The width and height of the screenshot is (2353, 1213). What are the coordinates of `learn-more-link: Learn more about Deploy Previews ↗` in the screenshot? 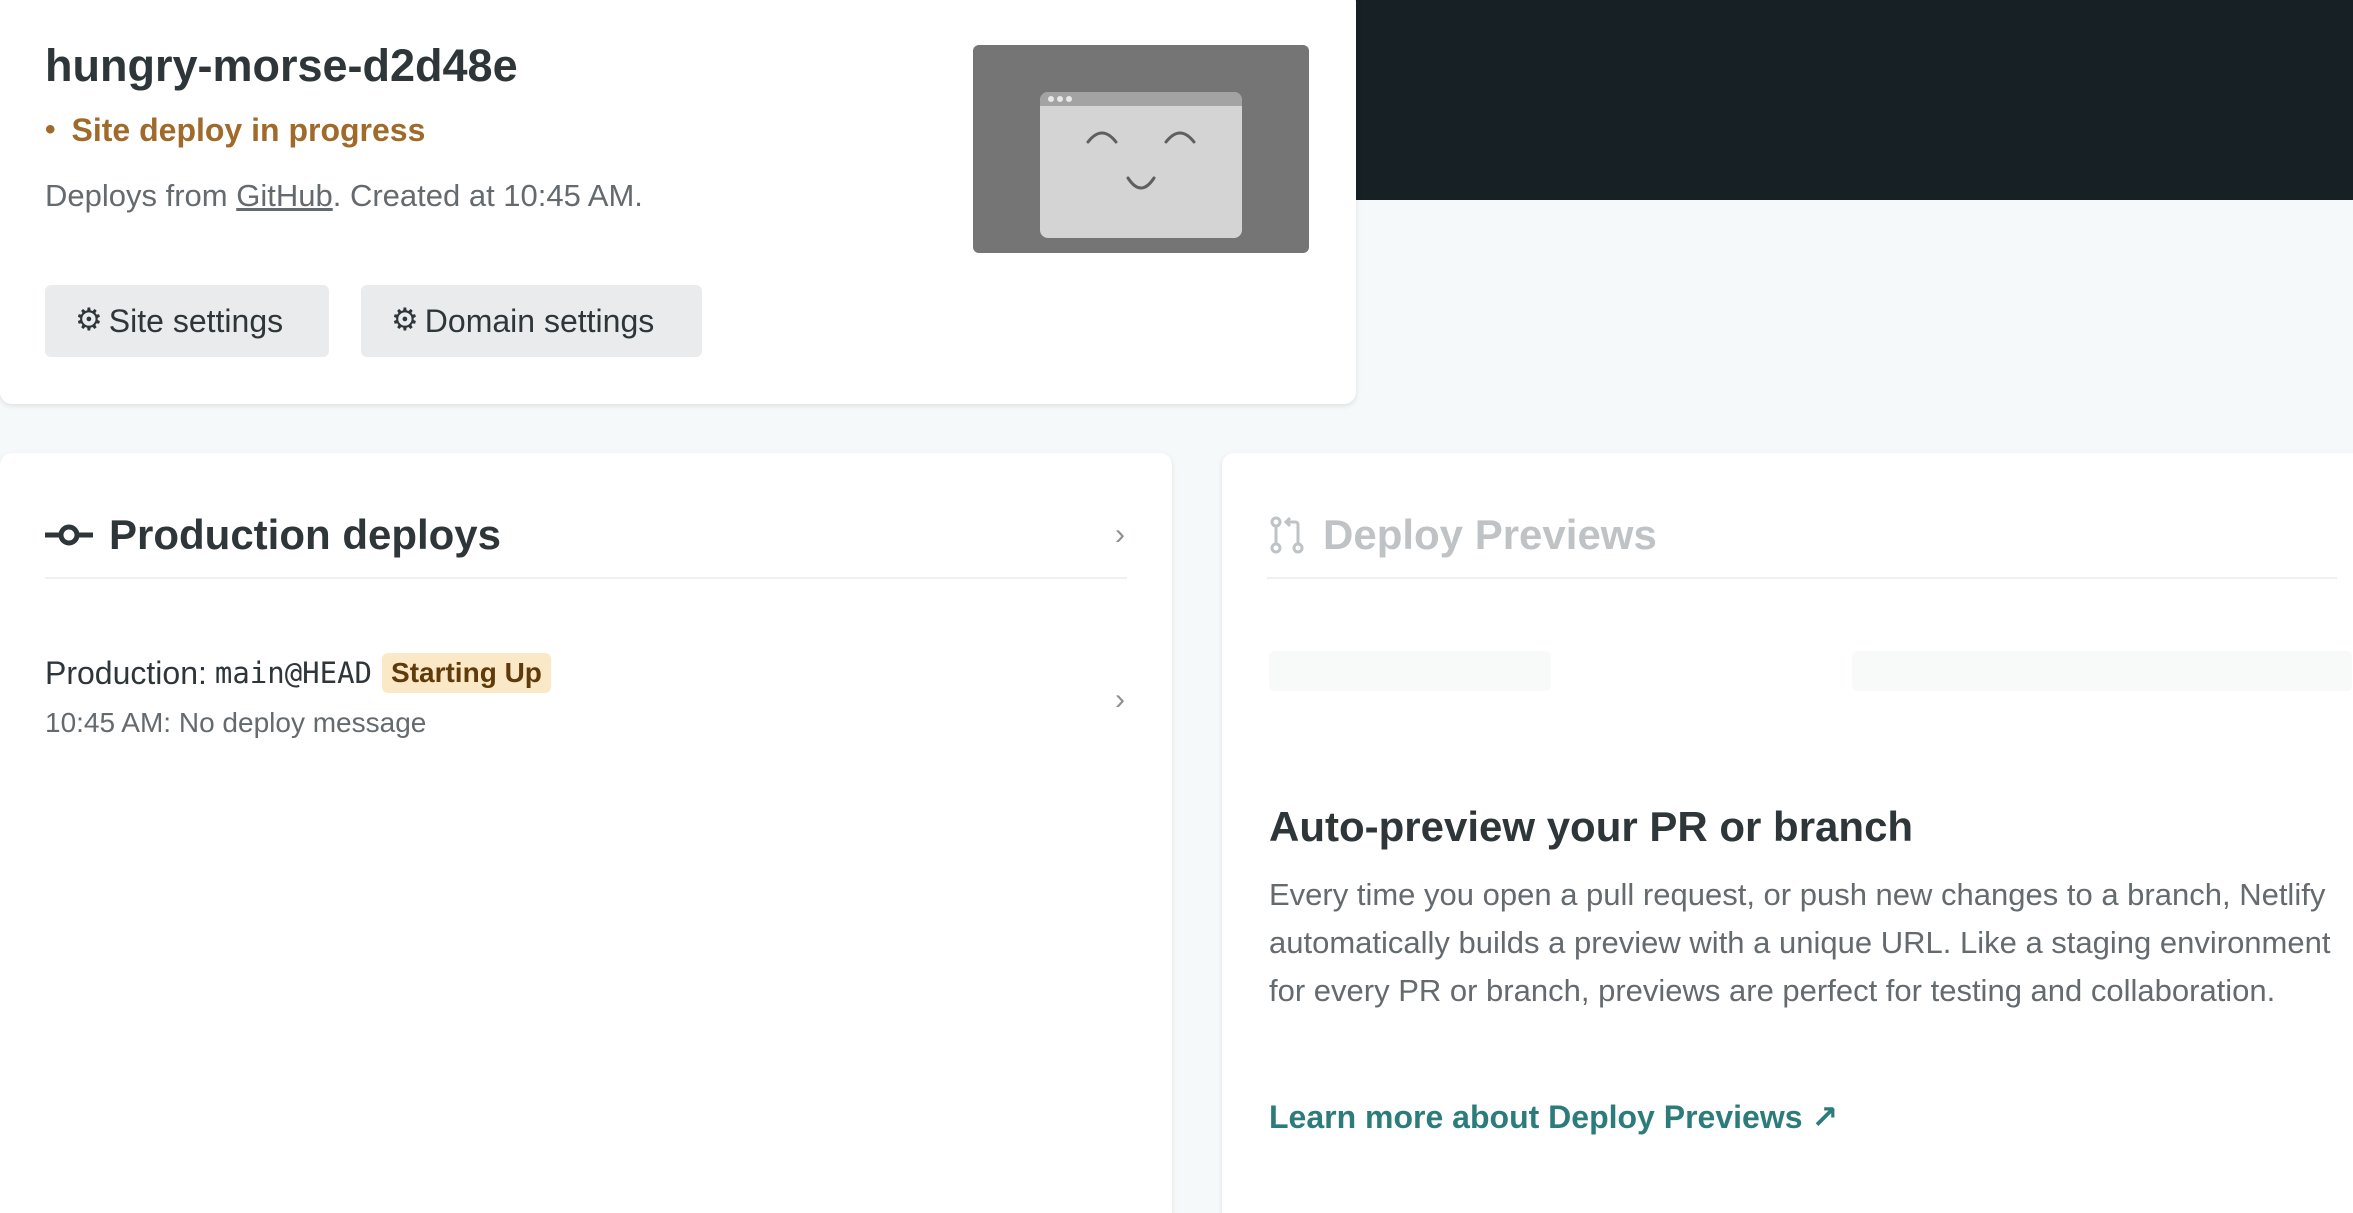 It's located at (1553, 1117).